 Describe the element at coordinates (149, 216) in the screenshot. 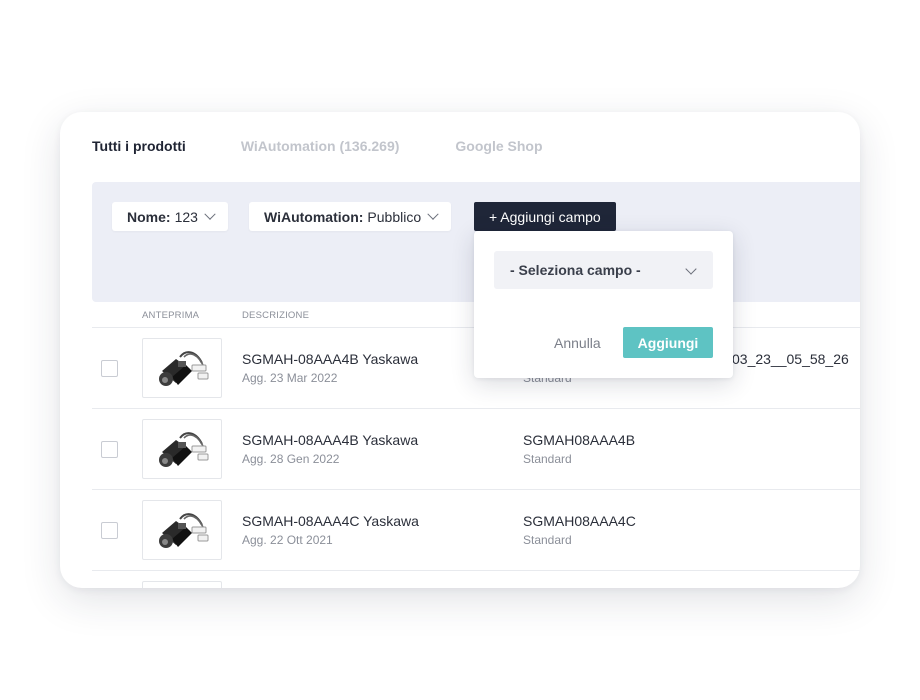

I see `filter-key: Nome:` at that location.